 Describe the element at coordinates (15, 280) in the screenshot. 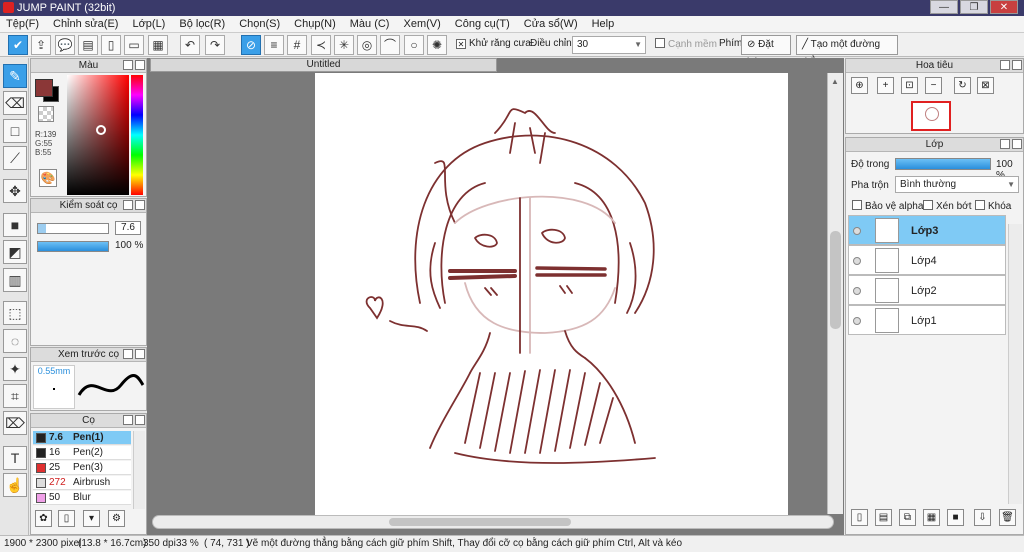

I see `gradient-tool-icon: ▥` at that location.